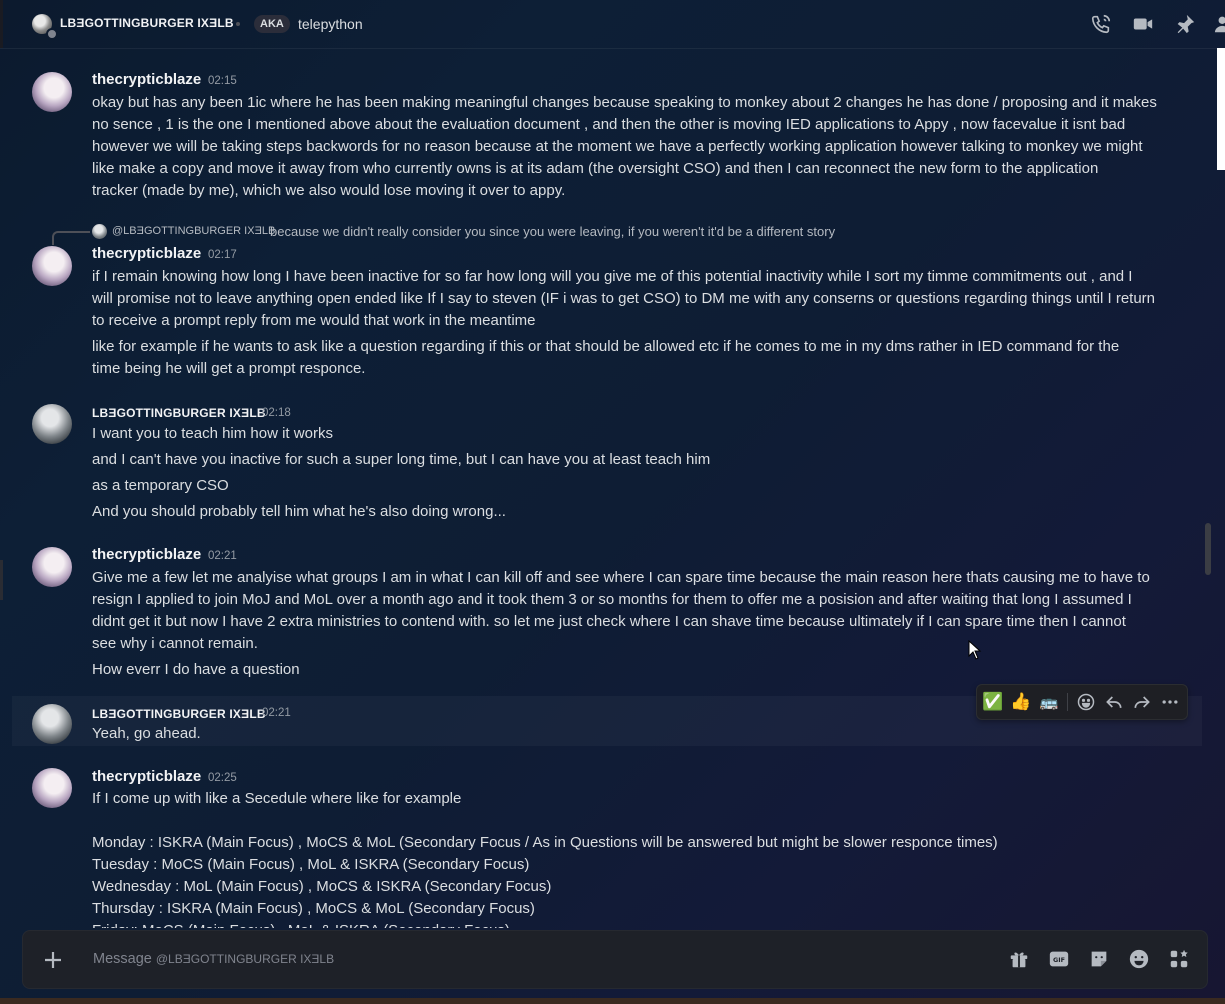 The width and height of the screenshot is (1225, 1004). Describe the element at coordinates (276, 413) in the screenshot. I see `message-timestamp: 02:18` at that location.